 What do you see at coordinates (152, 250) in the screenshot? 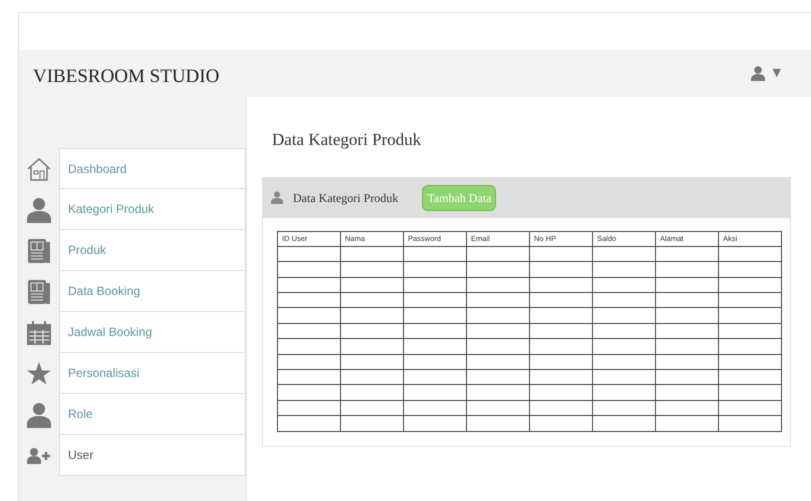
I see `sidebar-item: Produk` at bounding box center [152, 250].